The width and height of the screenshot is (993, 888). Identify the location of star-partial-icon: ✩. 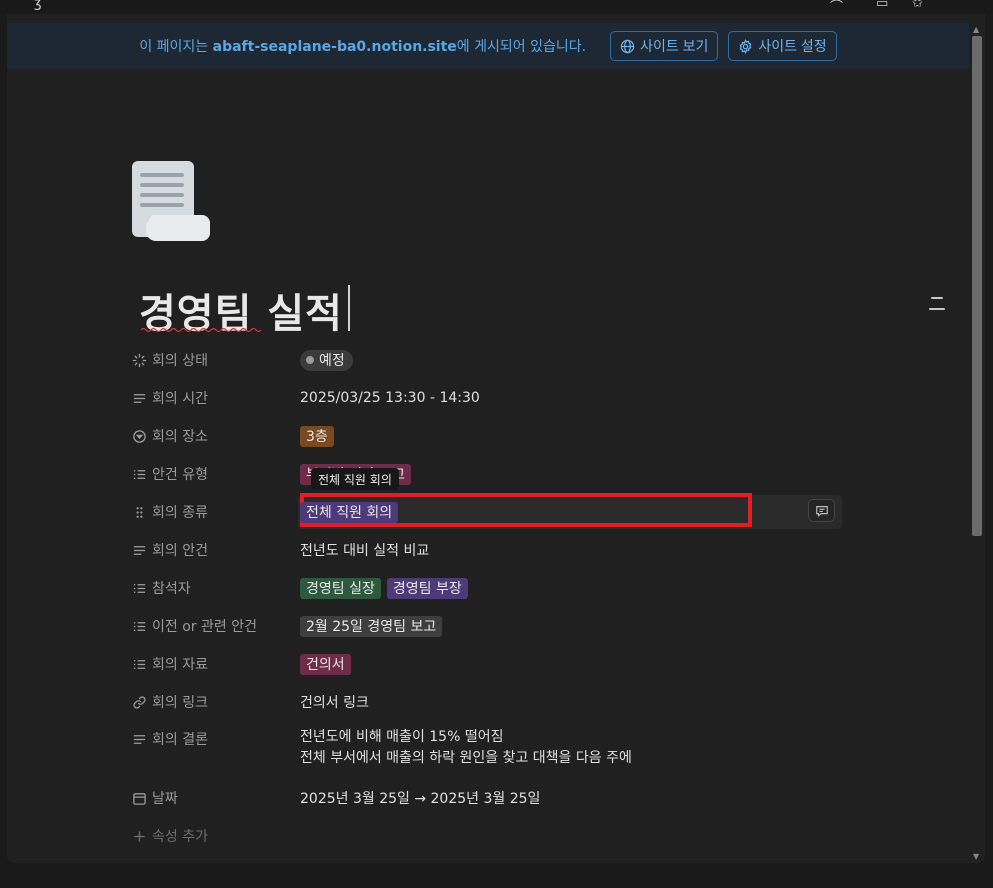
(917, 5).